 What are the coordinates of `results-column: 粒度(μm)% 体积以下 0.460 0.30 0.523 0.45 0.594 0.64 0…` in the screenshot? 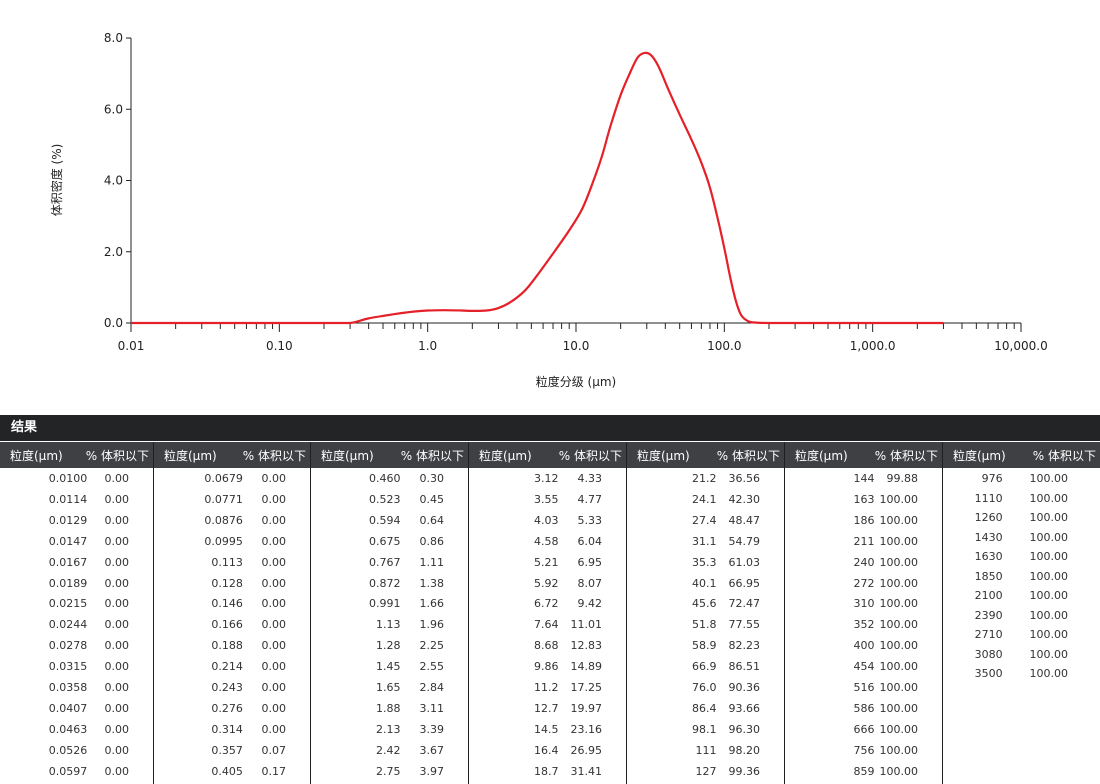 It's located at (389, 613).